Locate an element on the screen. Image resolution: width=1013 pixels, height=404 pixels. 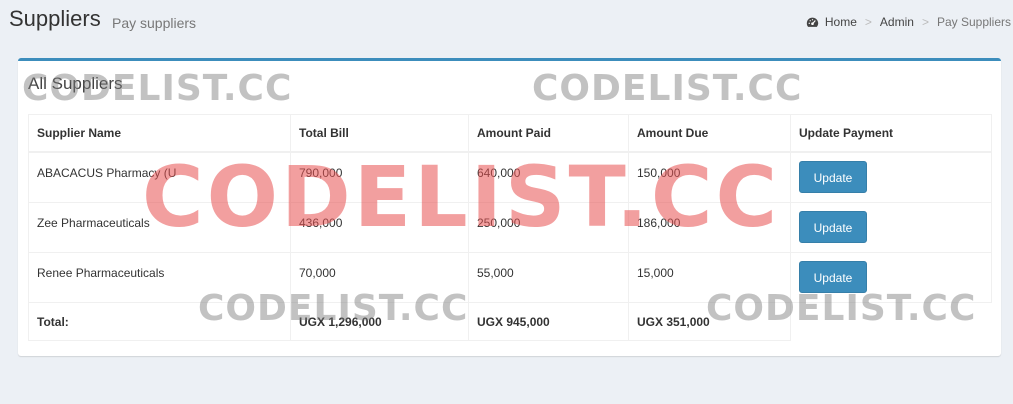
totals-amount-due: UGX 351,000 is located at coordinates (709, 321).